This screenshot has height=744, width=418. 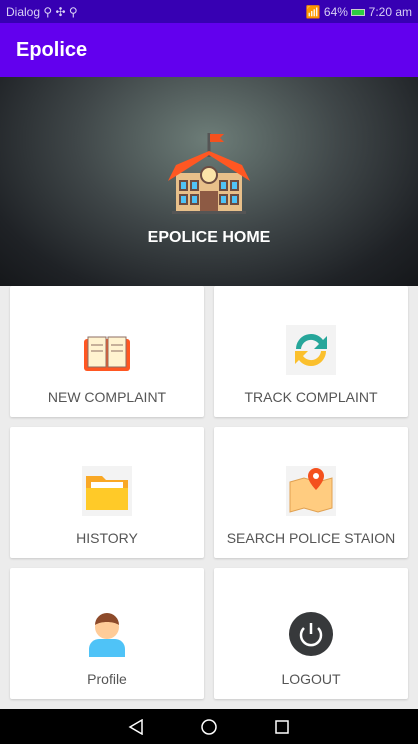 What do you see at coordinates (209, 11) in the screenshot?
I see `status-bar: Dialog ⚲ ✣ ⚲ 📶 64% 7:20 am` at bounding box center [209, 11].